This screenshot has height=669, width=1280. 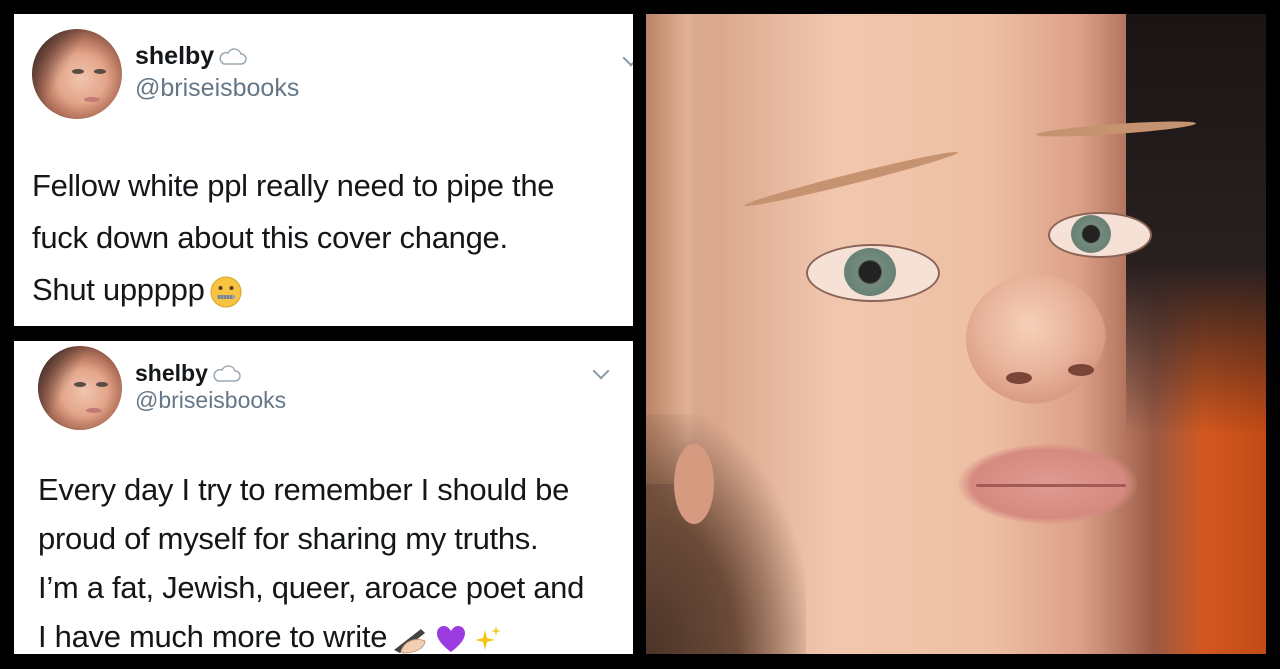 I want to click on writing-hand-emoji, so click(x=410, y=641).